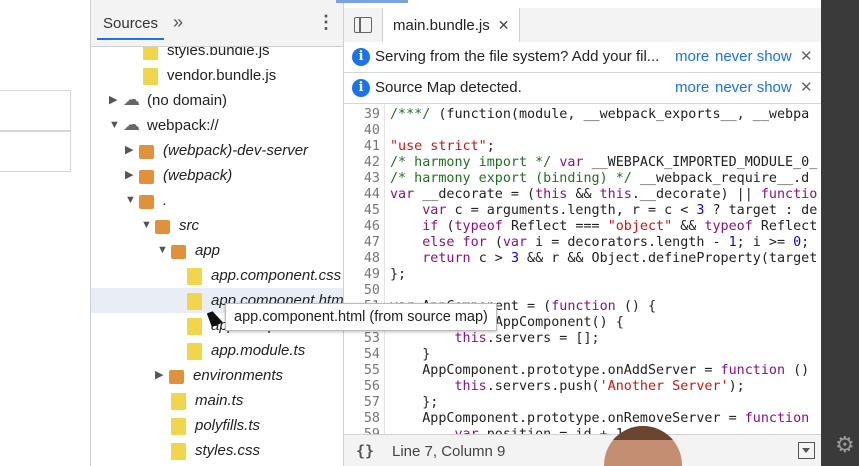  What do you see at coordinates (198, 175) in the screenshot?
I see `tree-item-label: (webpack)` at bounding box center [198, 175].